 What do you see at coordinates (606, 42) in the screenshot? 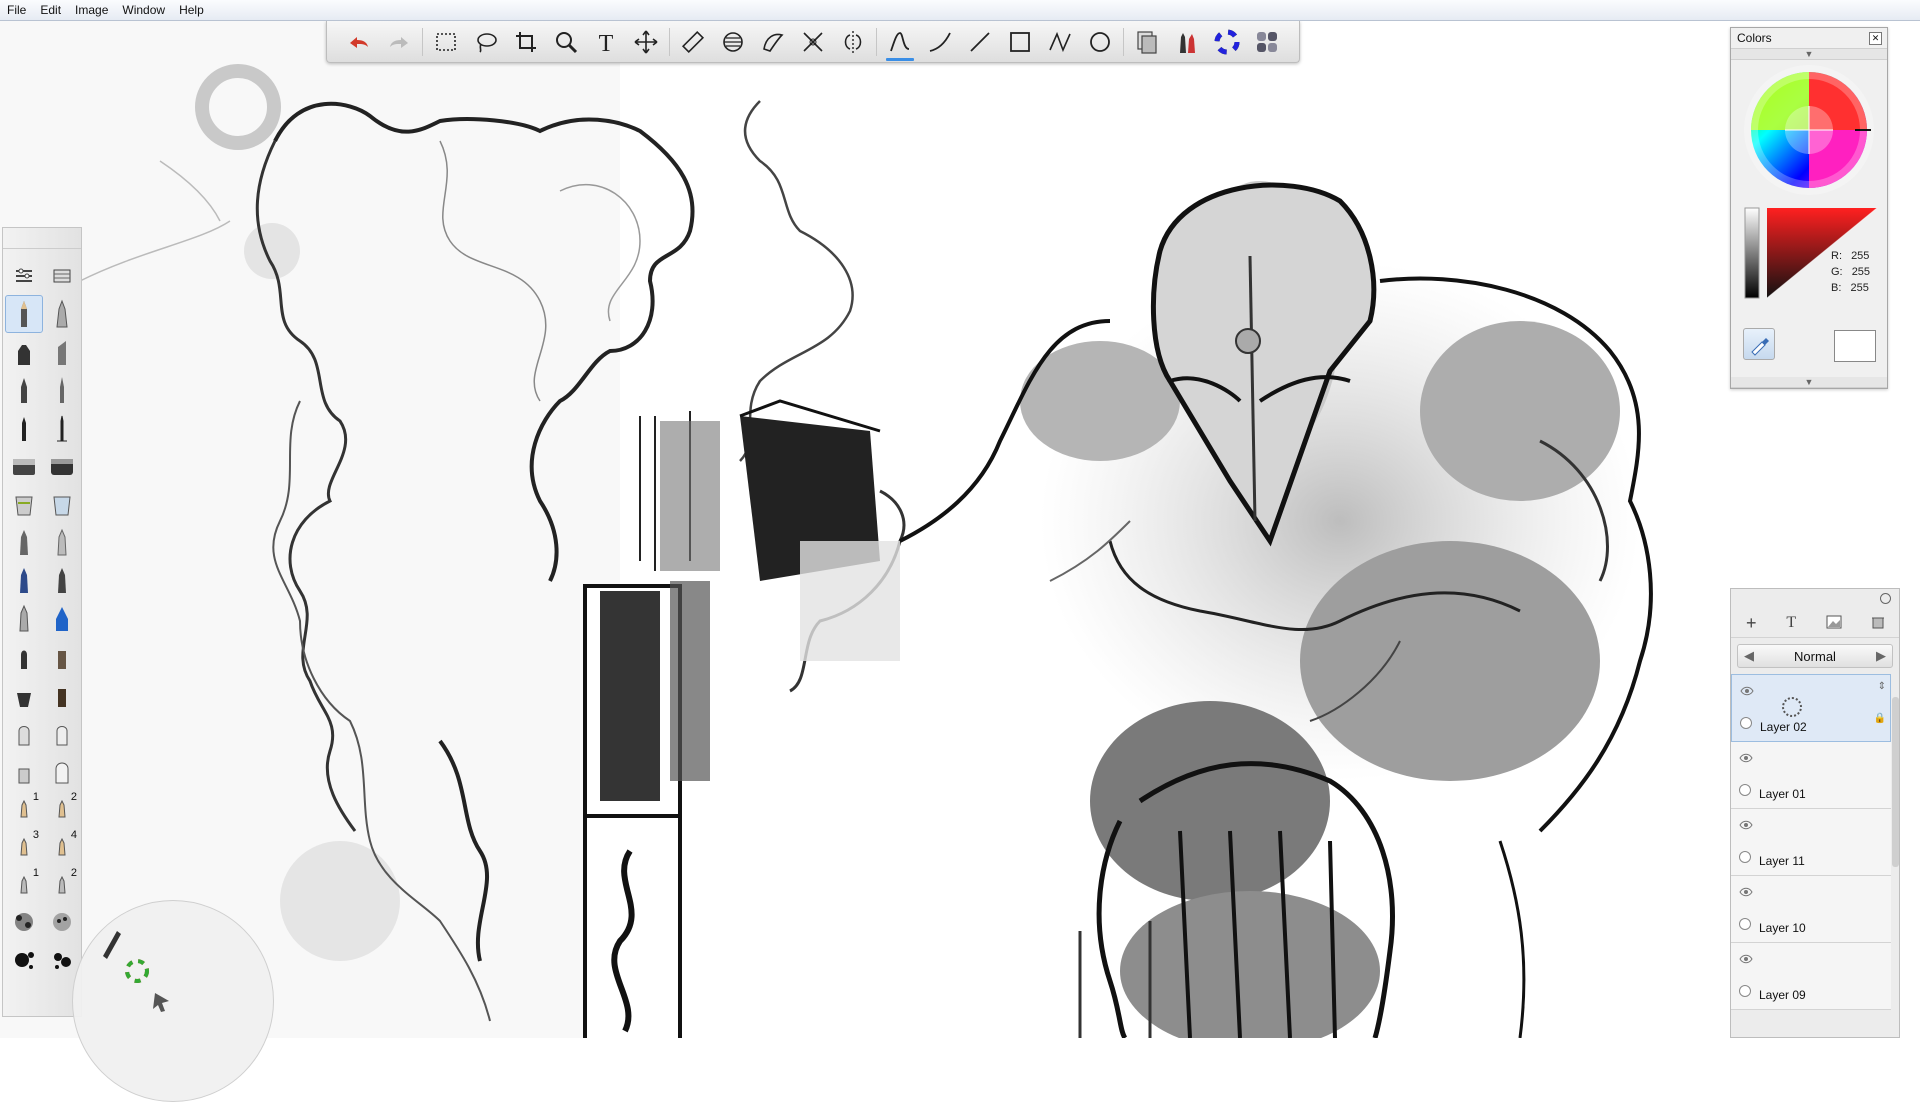
I see `text-icon: T` at bounding box center [606, 42].